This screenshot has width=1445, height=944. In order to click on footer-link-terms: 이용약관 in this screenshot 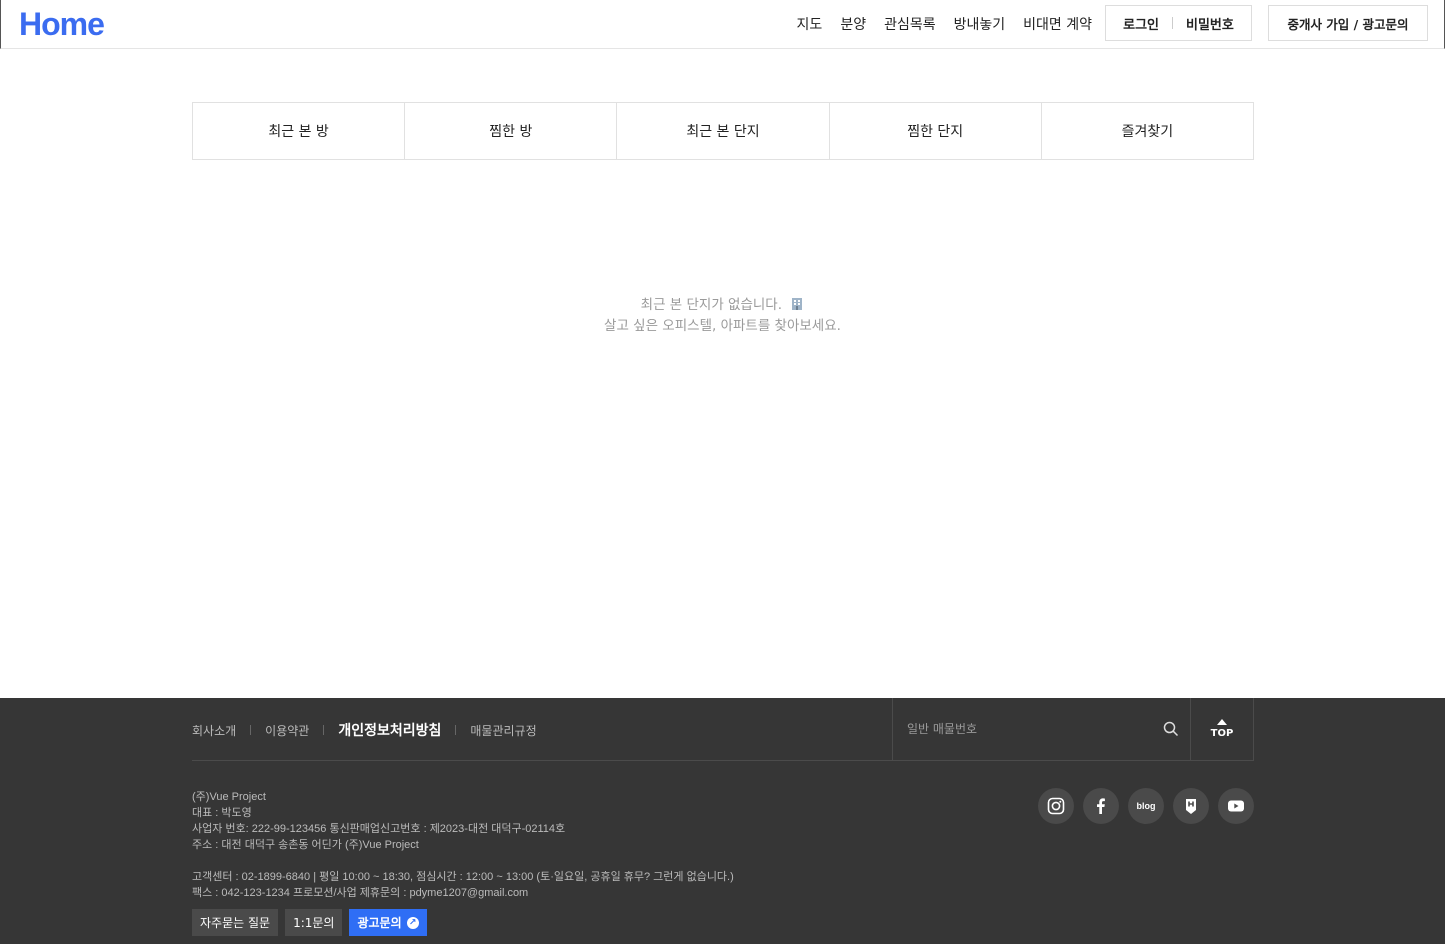, I will do `click(287, 730)`.